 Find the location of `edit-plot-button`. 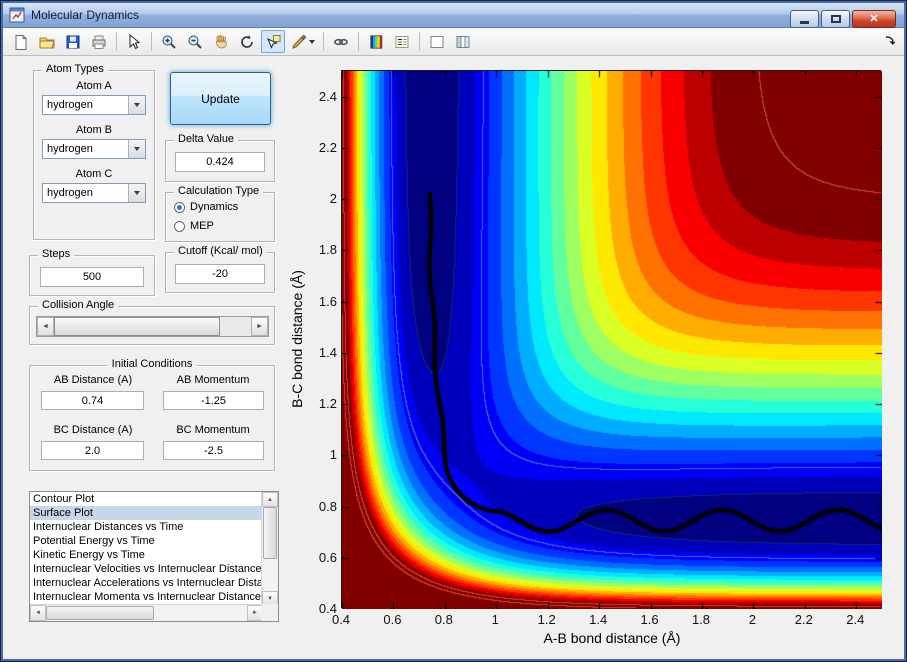

edit-plot-button is located at coordinates (134, 41).